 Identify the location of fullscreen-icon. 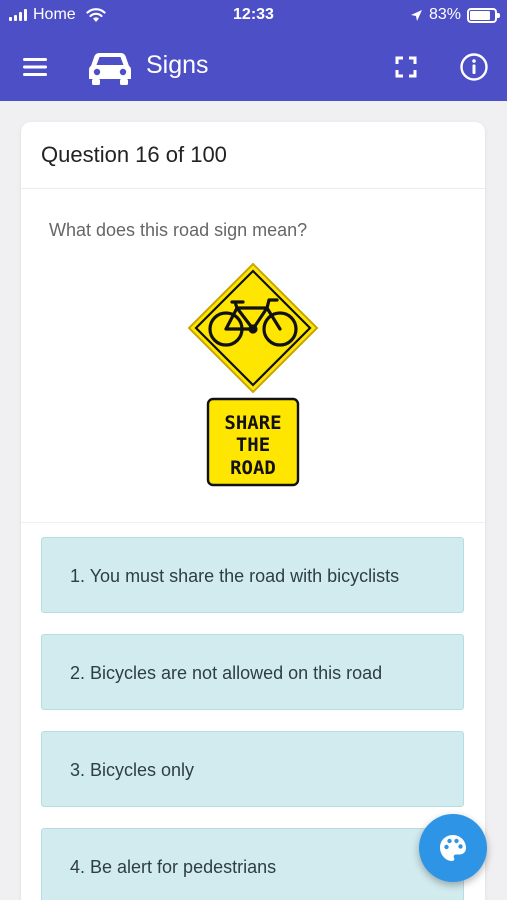
(406, 67).